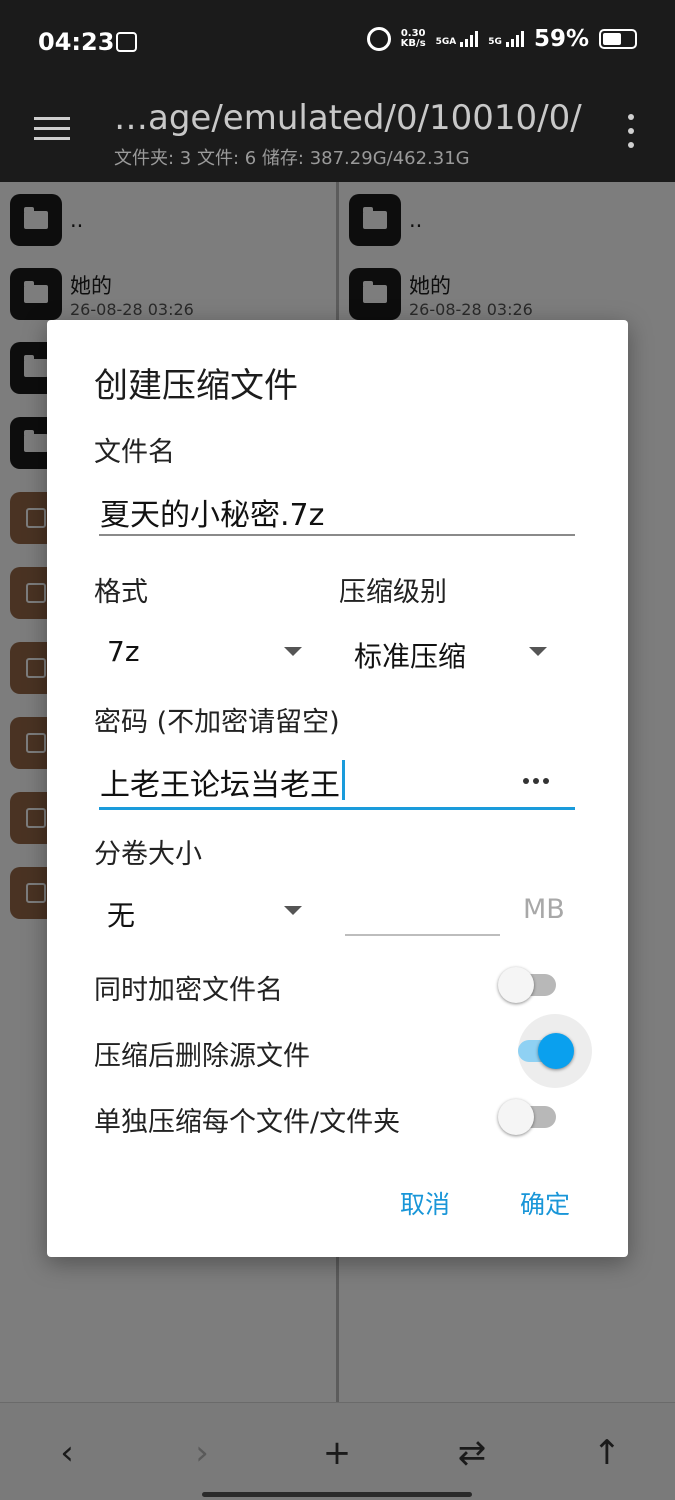 This screenshot has width=675, height=1500. I want to click on text-caret, so click(343, 780).